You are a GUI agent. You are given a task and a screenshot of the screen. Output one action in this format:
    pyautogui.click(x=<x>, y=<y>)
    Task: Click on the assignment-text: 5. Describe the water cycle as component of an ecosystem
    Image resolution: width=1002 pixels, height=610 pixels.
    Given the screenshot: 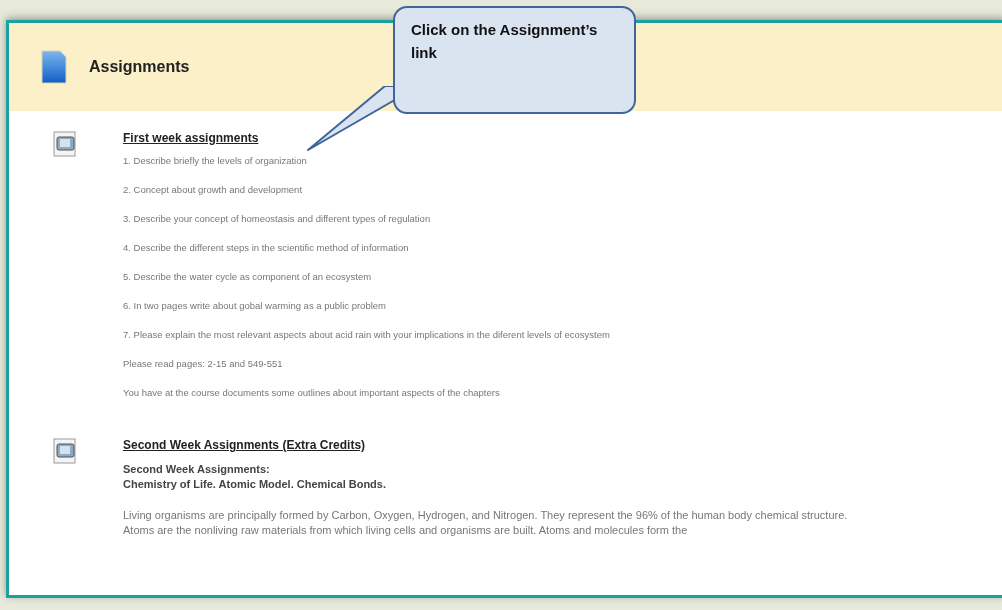 What is the action you would take?
    pyautogui.click(x=247, y=277)
    